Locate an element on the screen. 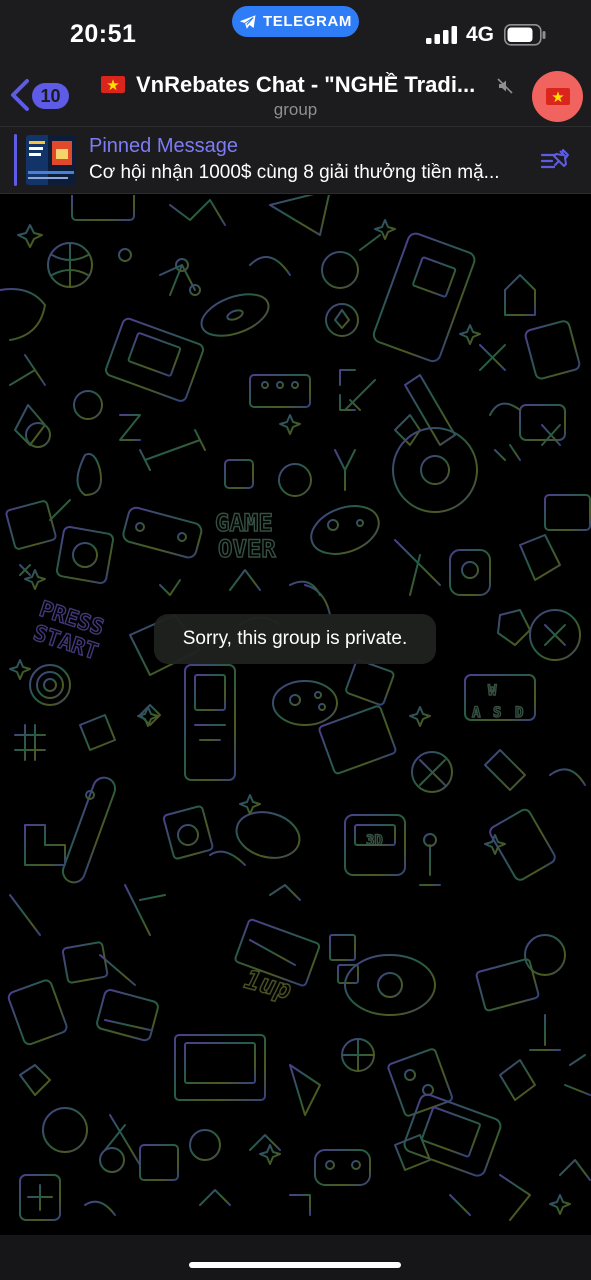  pinned-thumbnail is located at coordinates (51, 160).